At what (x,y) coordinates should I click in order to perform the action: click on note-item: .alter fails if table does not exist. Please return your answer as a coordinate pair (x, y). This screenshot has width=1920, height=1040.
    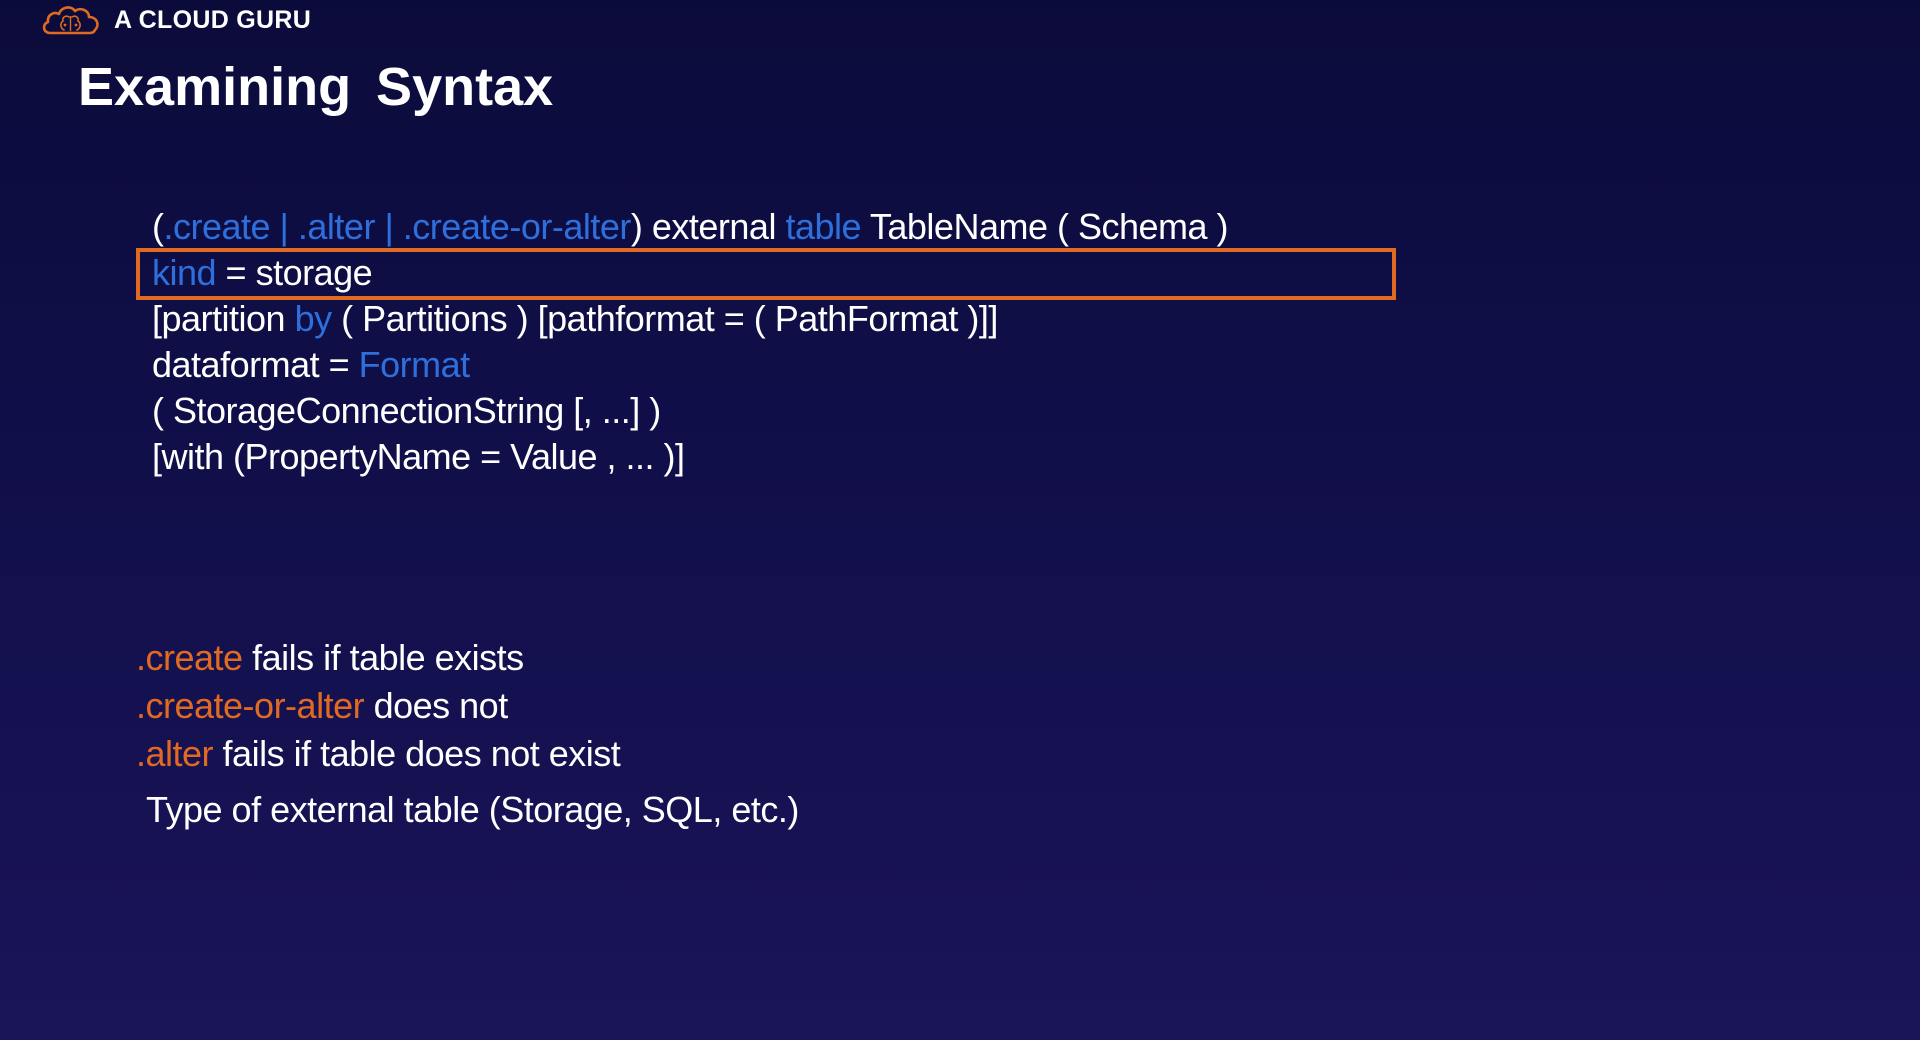
    Looking at the image, I should click on (586, 754).